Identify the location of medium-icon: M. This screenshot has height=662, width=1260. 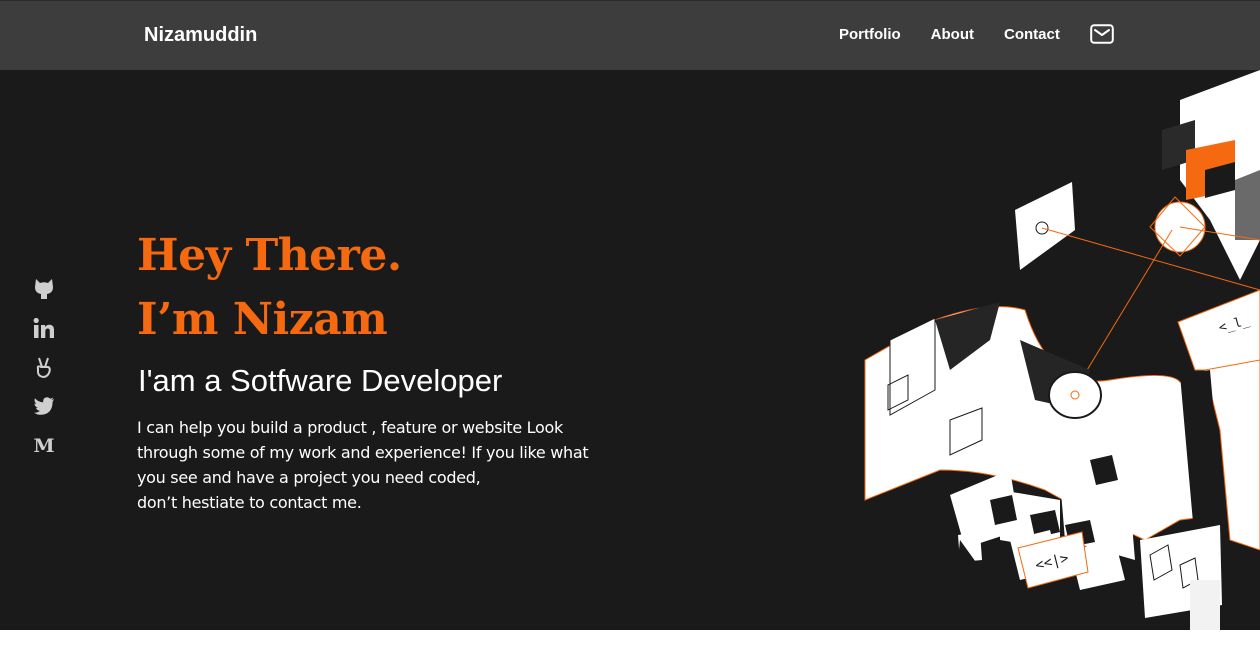
(44, 445).